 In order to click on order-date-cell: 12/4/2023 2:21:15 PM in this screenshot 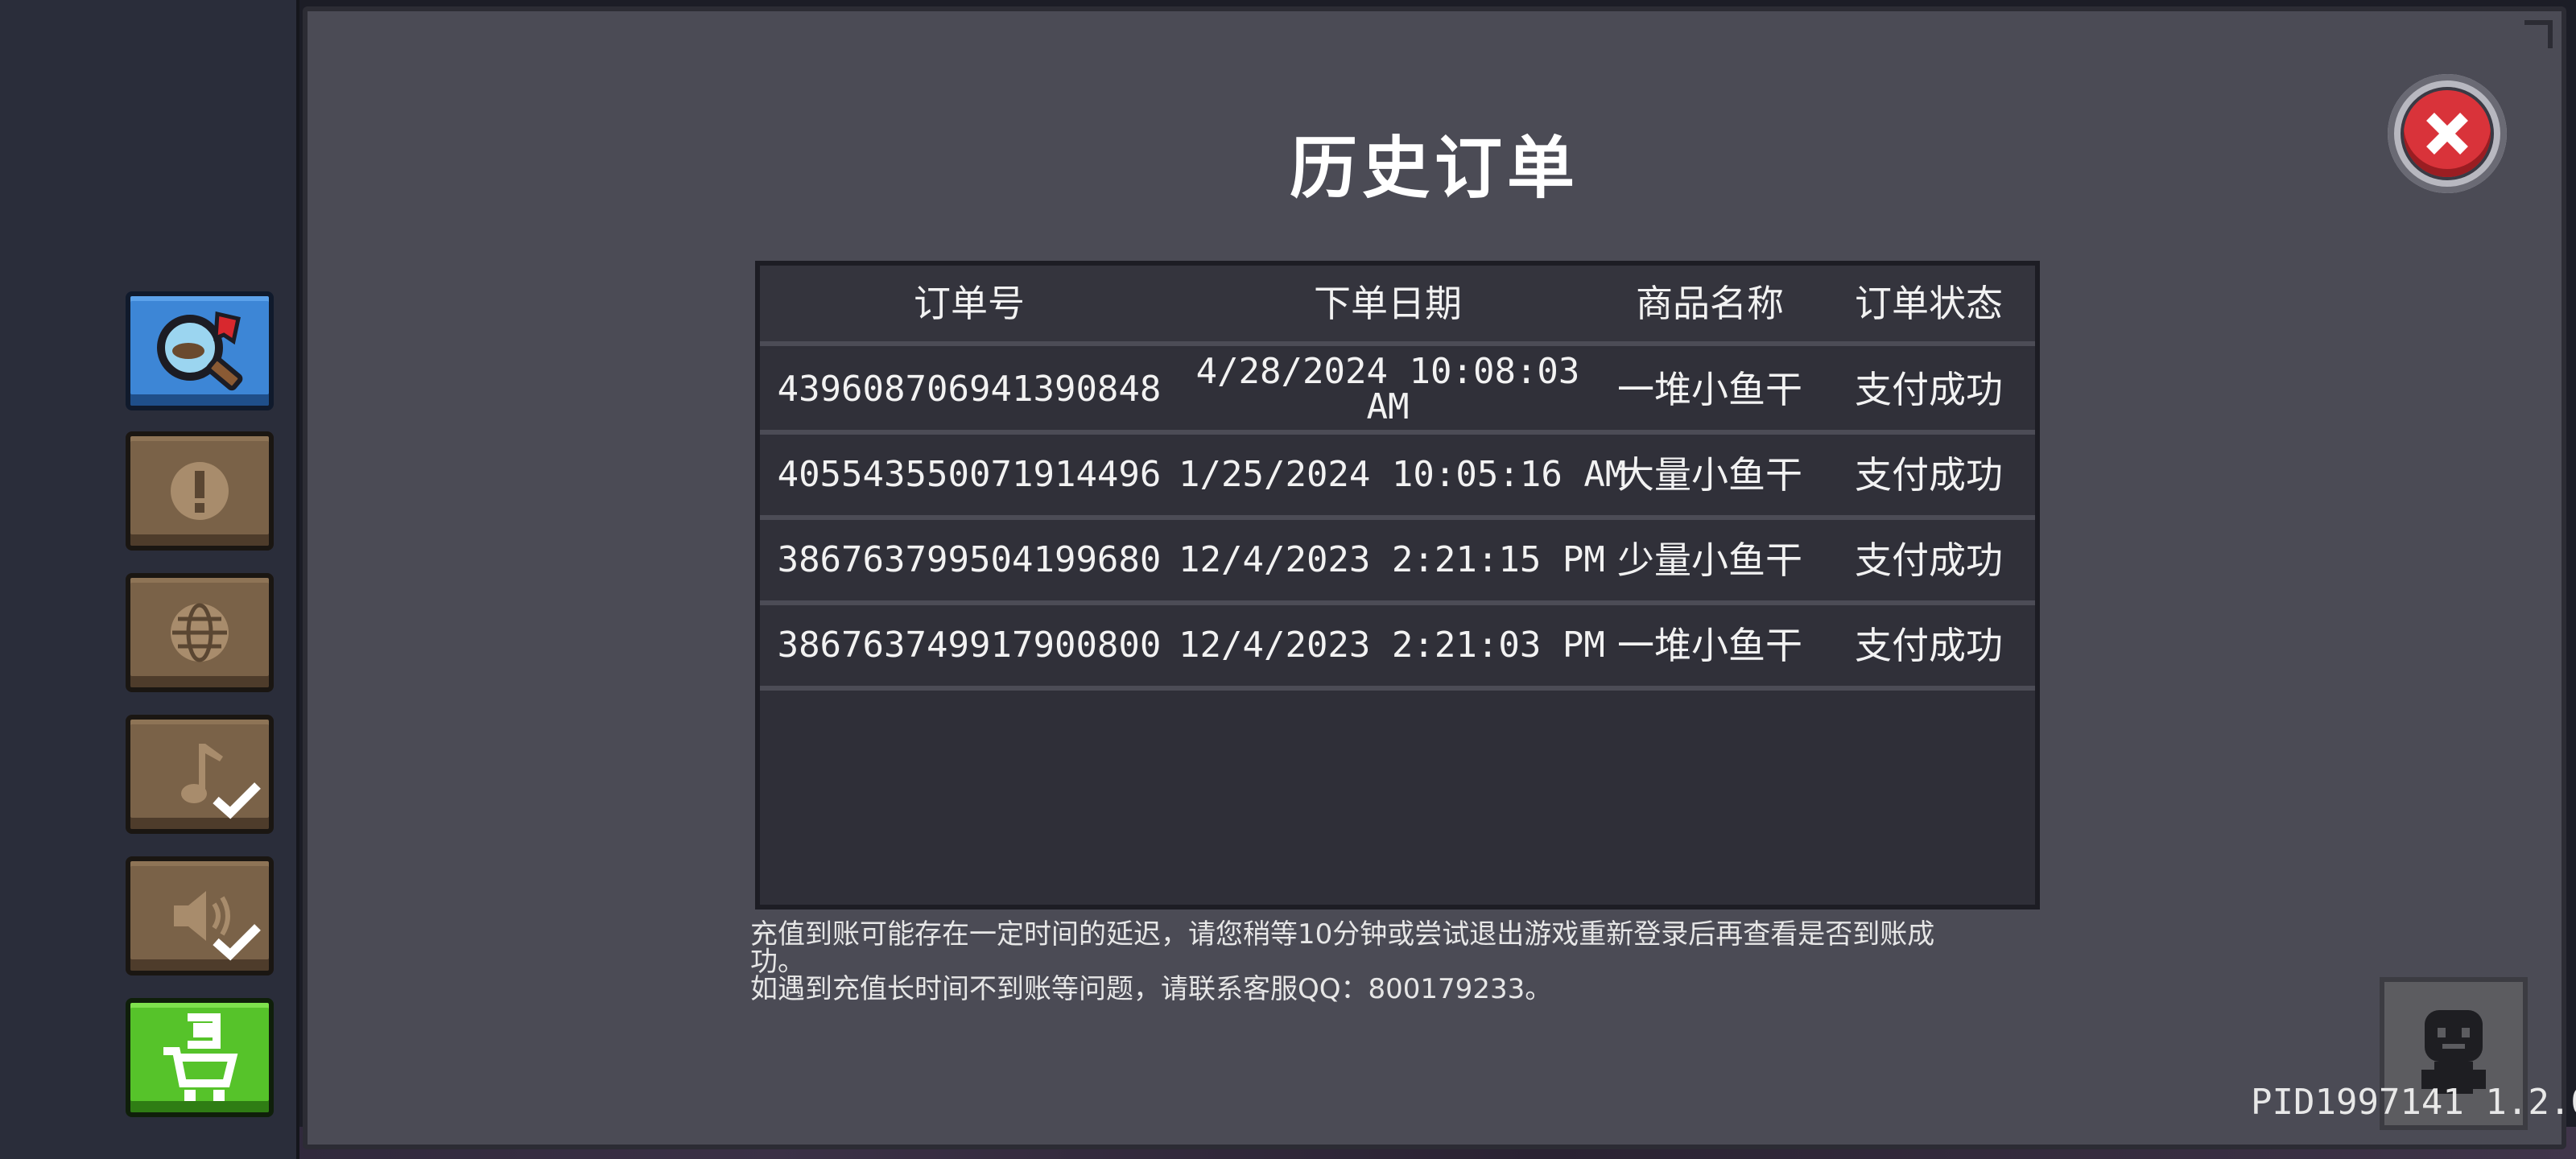, I will do `click(1392, 559)`.